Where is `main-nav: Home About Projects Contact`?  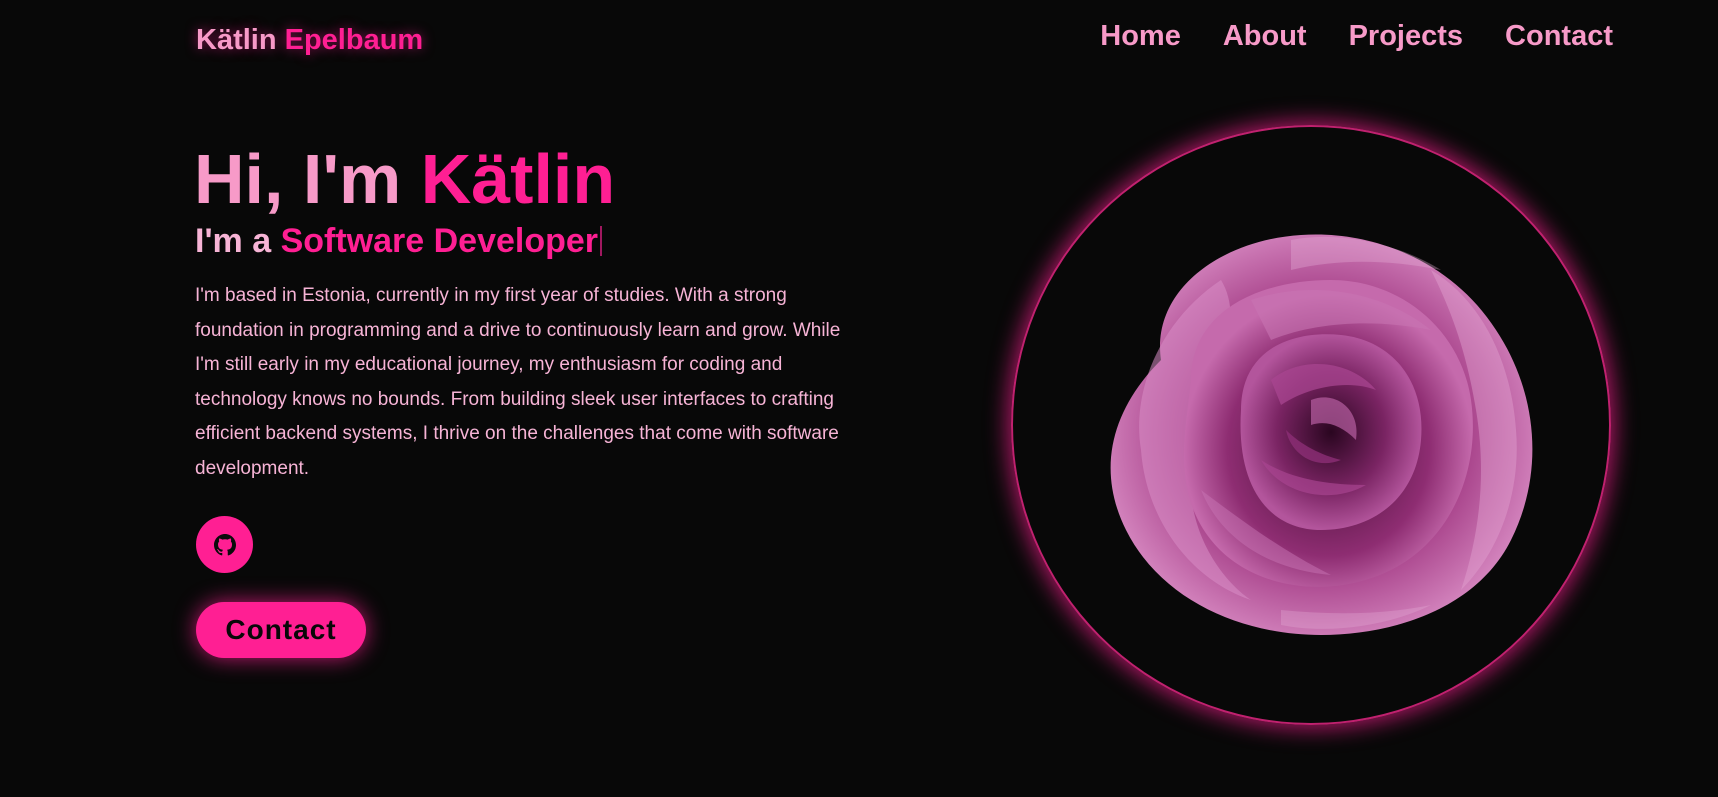 main-nav: Home About Projects Contact is located at coordinates (1356, 36).